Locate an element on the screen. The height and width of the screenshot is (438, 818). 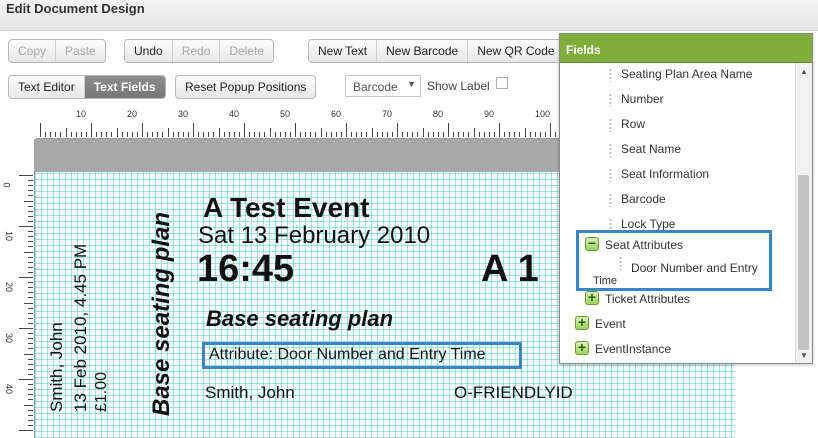
side-seating-plan: Base seating plan is located at coordinates (162, 314).